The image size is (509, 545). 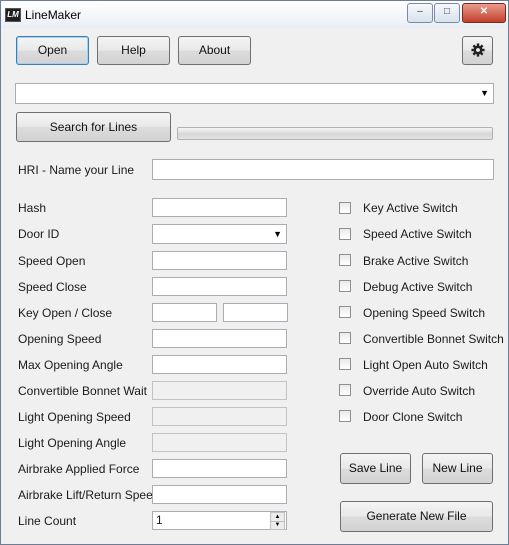 I want to click on line-count-stepper: 1 ▲ ▼, so click(x=219, y=520).